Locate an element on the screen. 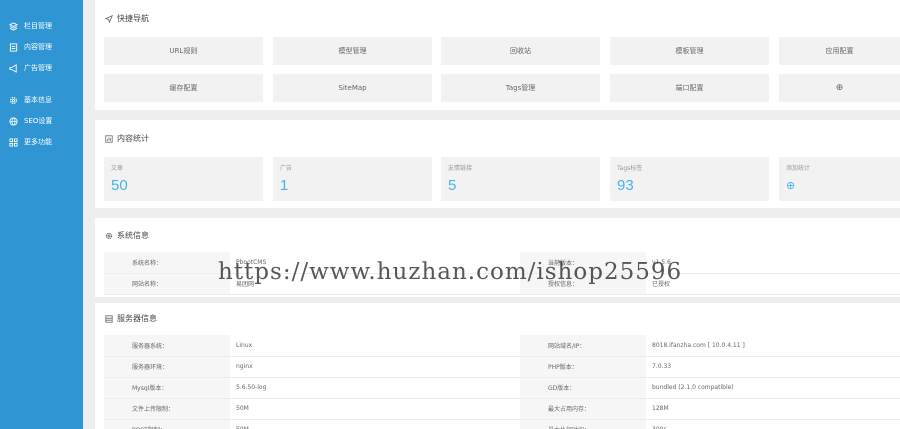 This screenshot has width=900, height=429. table-cell: GD版本： is located at coordinates (583, 388).